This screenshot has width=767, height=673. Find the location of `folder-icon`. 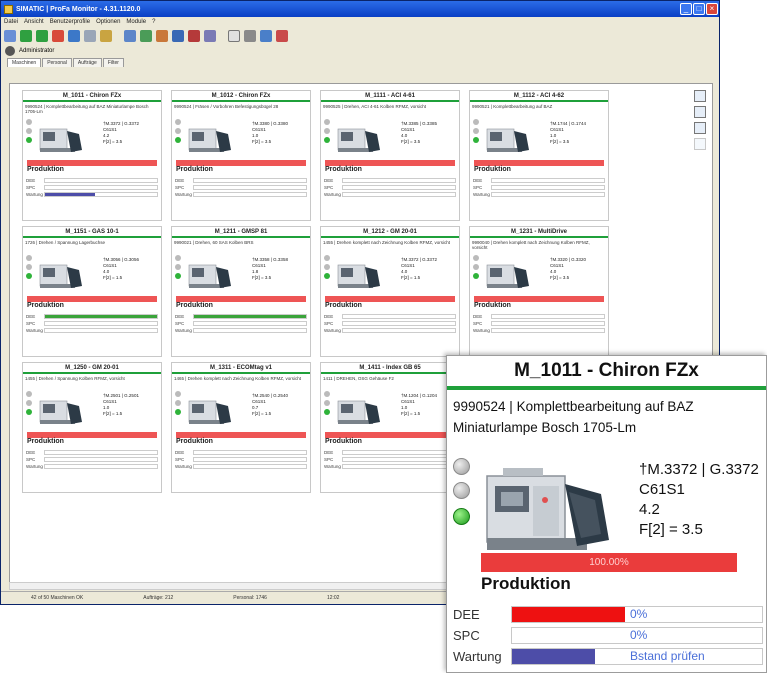

folder-icon is located at coordinates (106, 36).